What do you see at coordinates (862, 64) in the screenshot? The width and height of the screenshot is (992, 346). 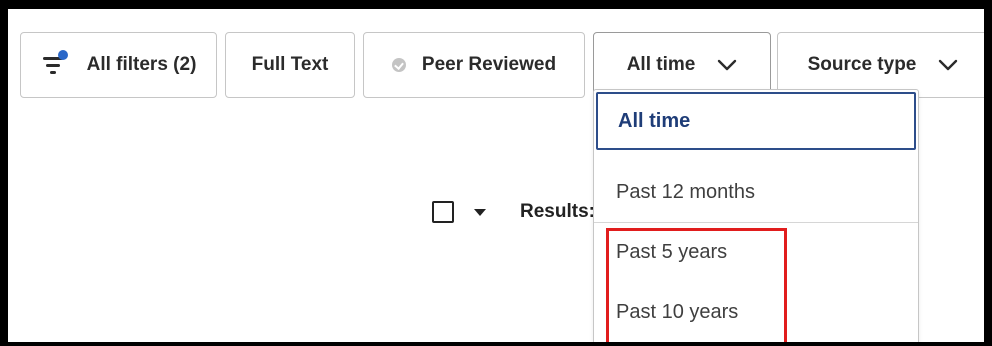 I see `source-type-label: Source type` at bounding box center [862, 64].